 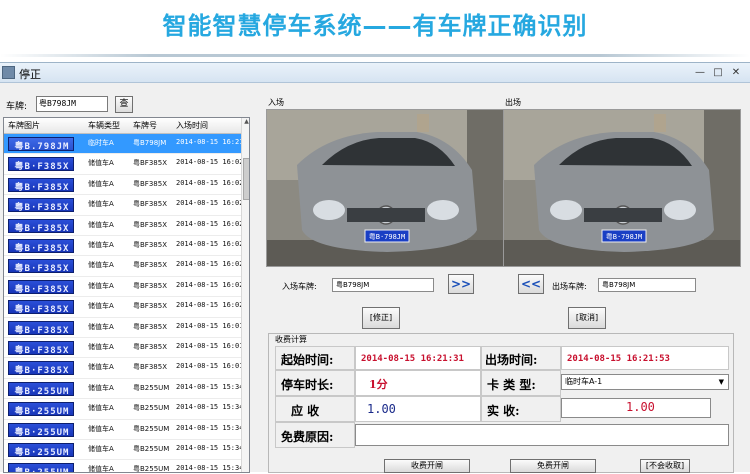 What do you see at coordinates (531, 284) in the screenshot?
I see `copy-to-entry-button: <<` at bounding box center [531, 284].